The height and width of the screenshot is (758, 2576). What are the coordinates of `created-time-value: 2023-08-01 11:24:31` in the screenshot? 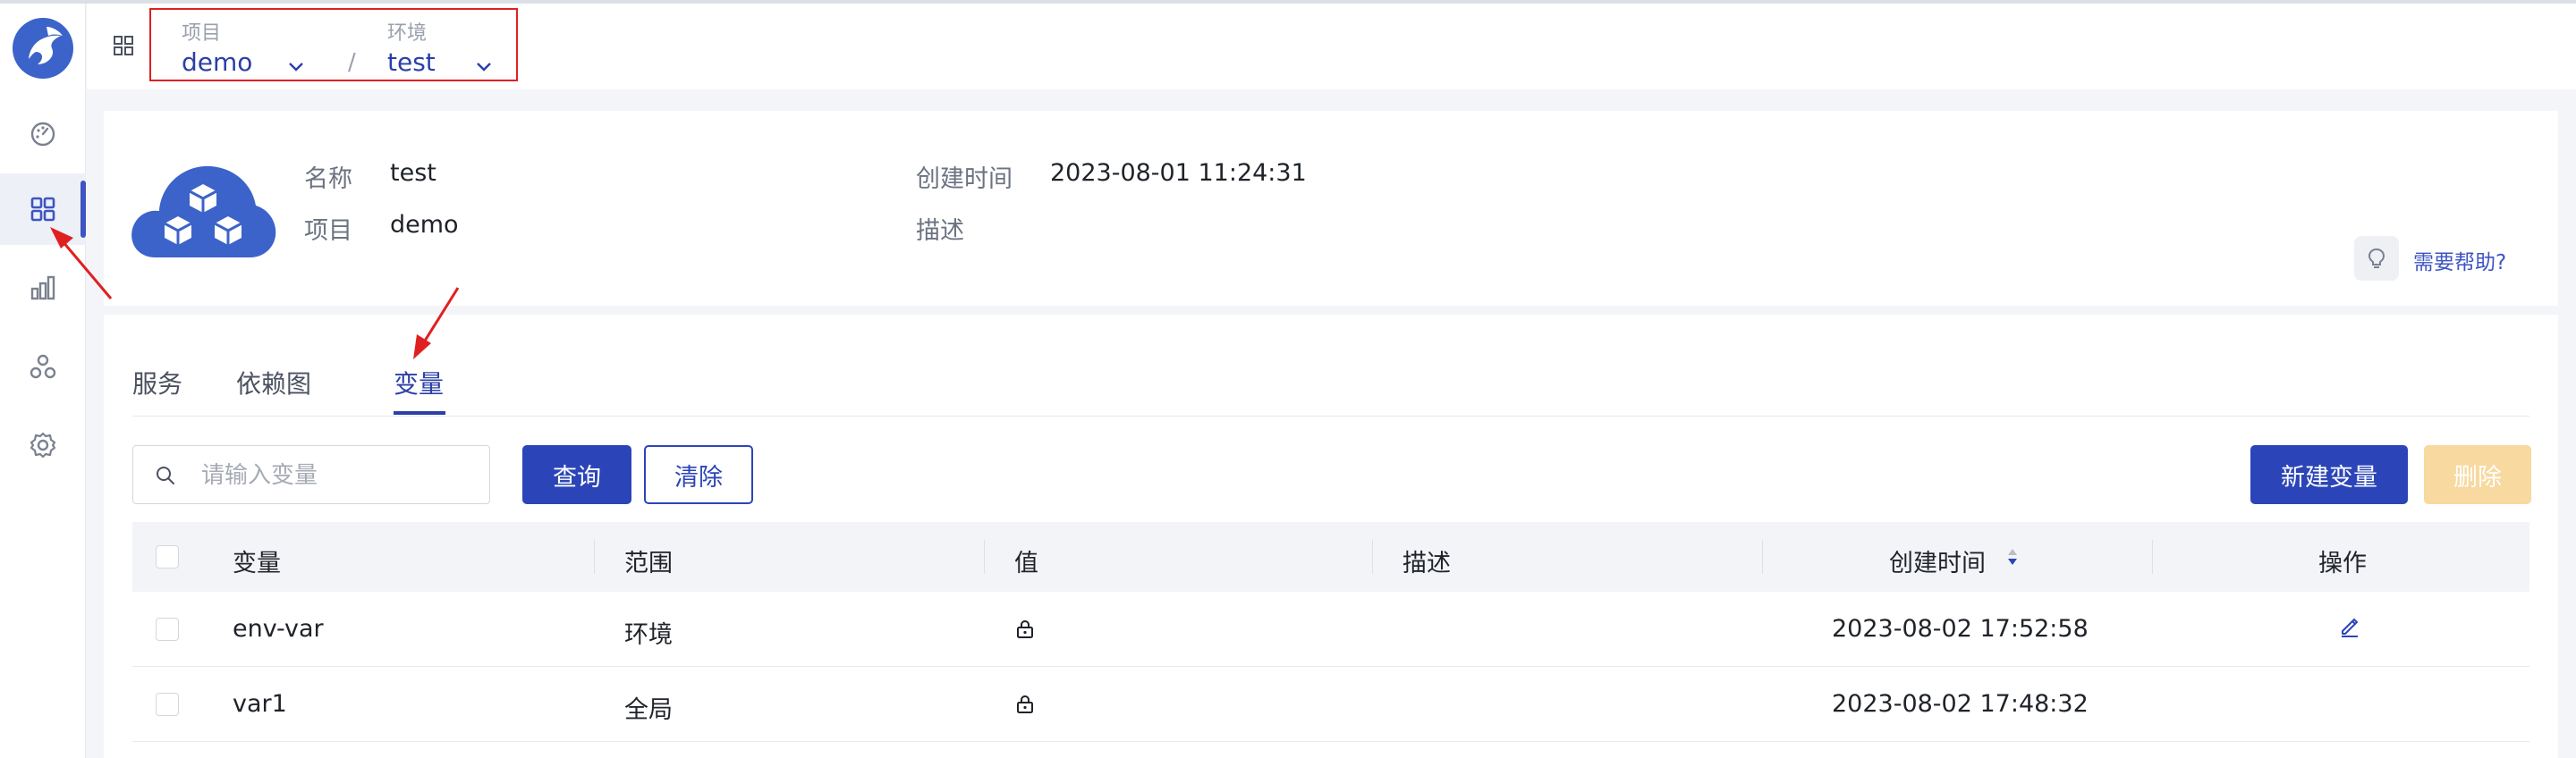 It's located at (1178, 173).